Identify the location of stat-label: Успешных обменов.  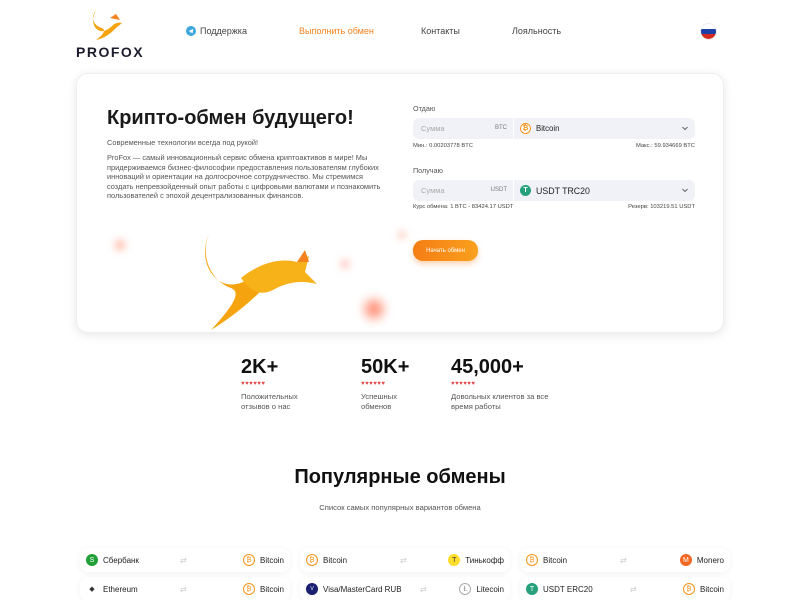
(385, 402).